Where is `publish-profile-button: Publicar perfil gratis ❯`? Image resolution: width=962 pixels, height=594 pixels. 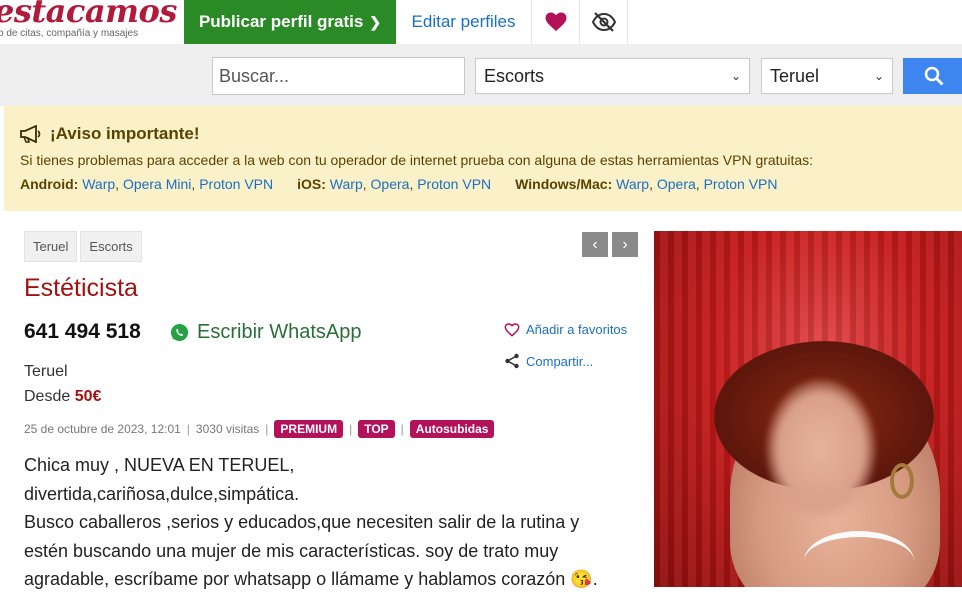 publish-profile-button: Publicar perfil gratis ❯ is located at coordinates (290, 22).